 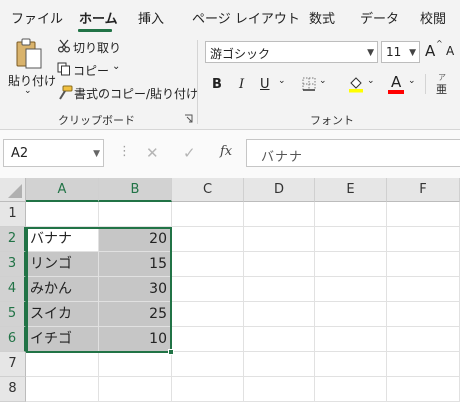 What do you see at coordinates (62, 339) in the screenshot?
I see `cell-a6: イチゴ` at bounding box center [62, 339].